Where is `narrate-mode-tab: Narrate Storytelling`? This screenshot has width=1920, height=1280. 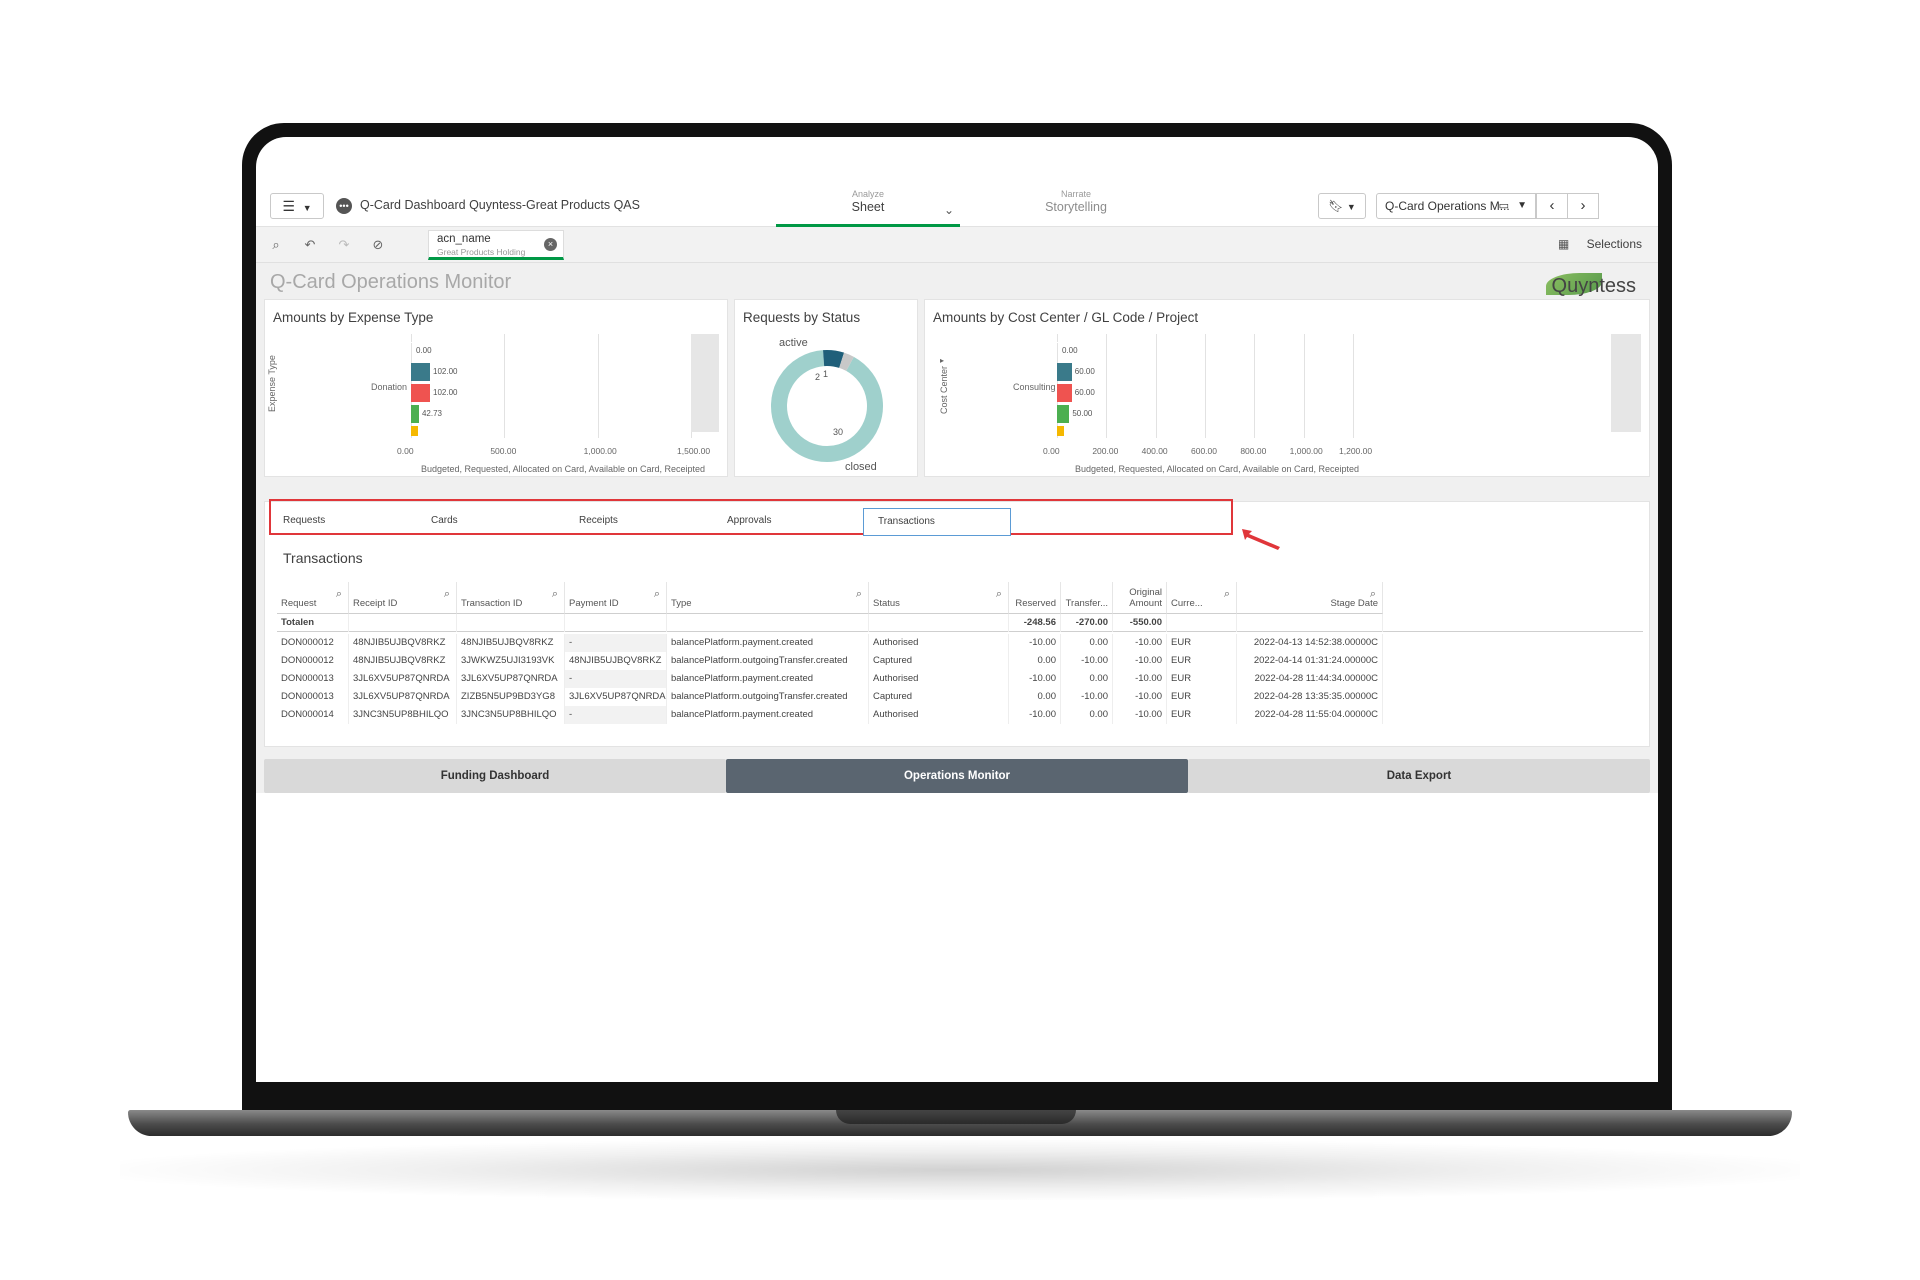
narrate-mode-tab: Narrate Storytelling is located at coordinates (1076, 201).